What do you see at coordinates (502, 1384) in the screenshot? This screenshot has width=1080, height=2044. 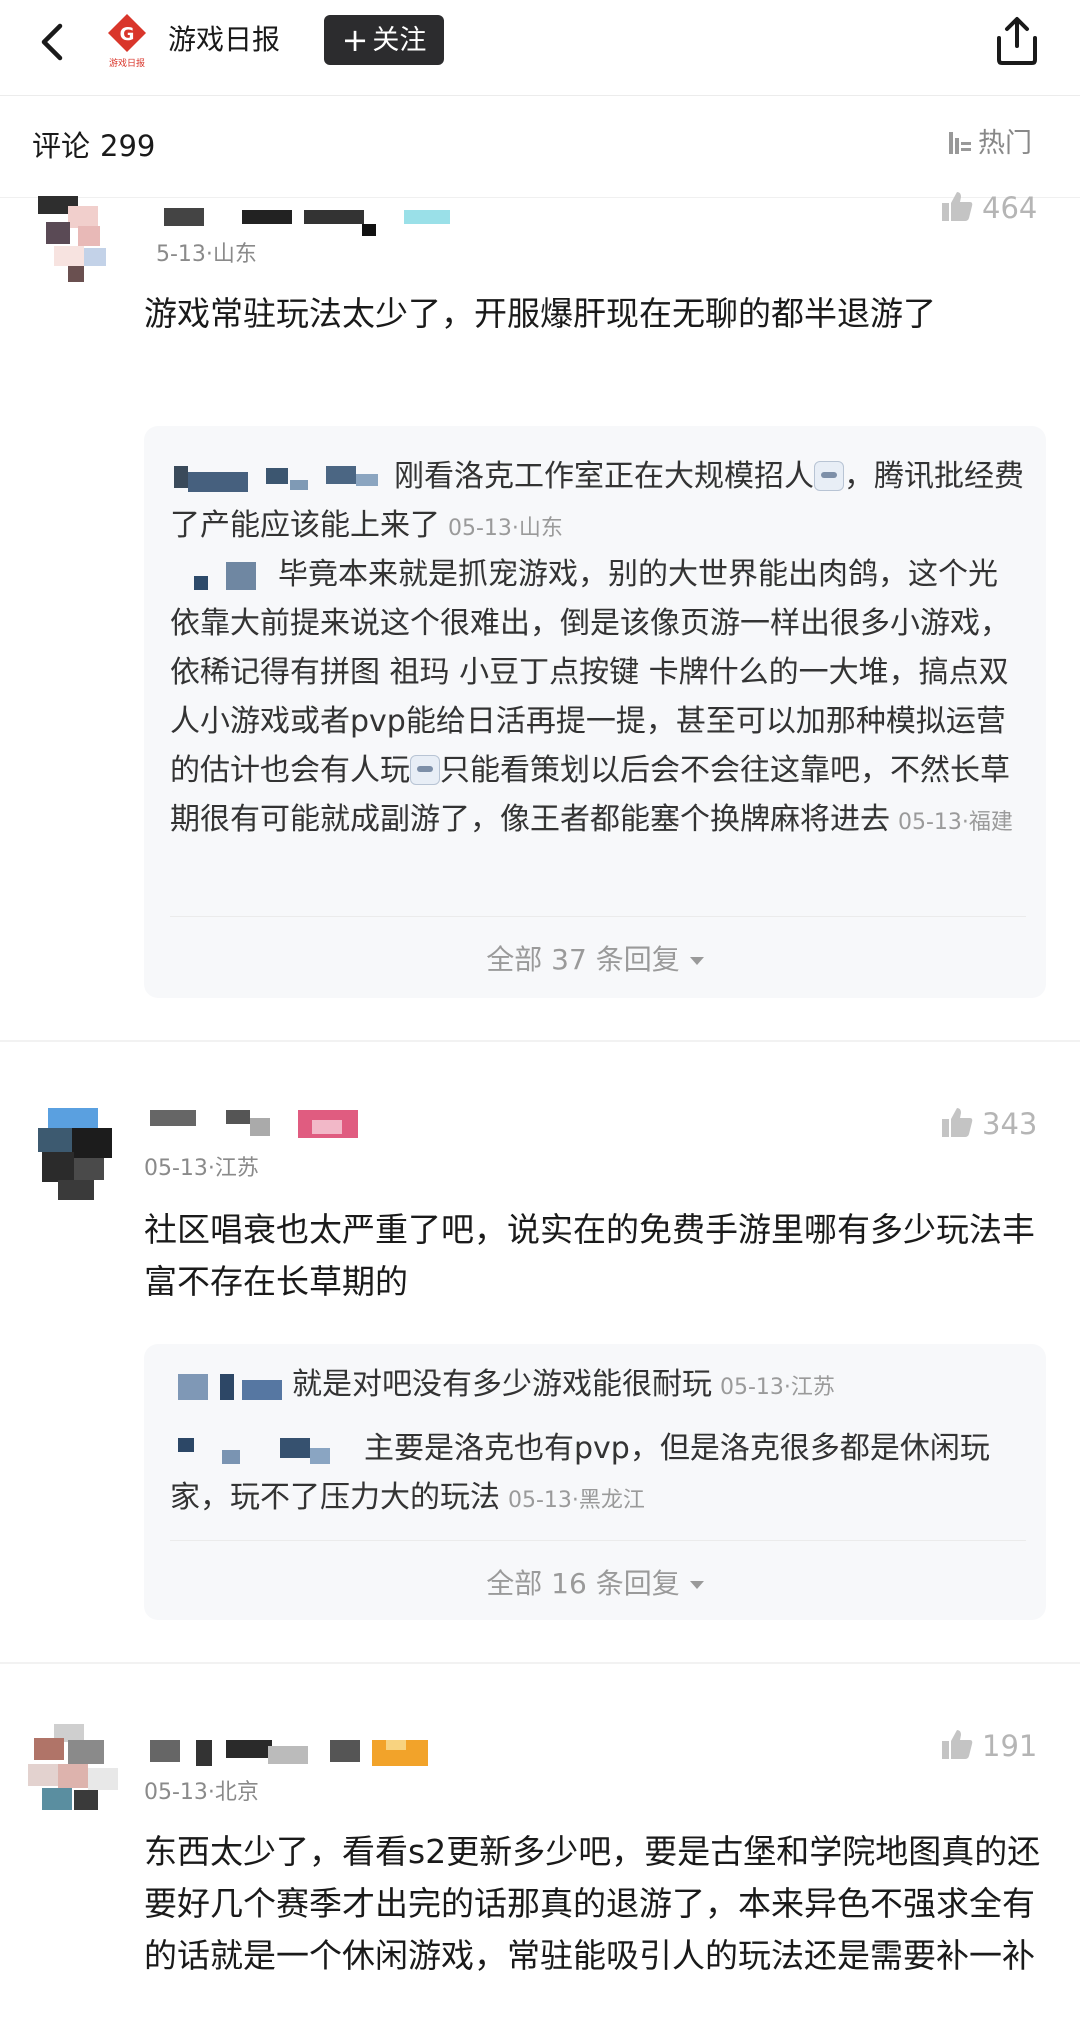 I see `reply-text: 就是对吧没有多少游戏能很耐玩` at bounding box center [502, 1384].